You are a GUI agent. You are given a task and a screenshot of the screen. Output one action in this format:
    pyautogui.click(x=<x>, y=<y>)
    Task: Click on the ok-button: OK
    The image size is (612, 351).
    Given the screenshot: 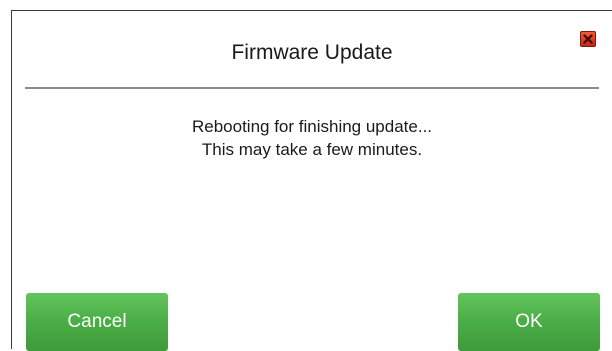 What is the action you would take?
    pyautogui.click(x=529, y=322)
    